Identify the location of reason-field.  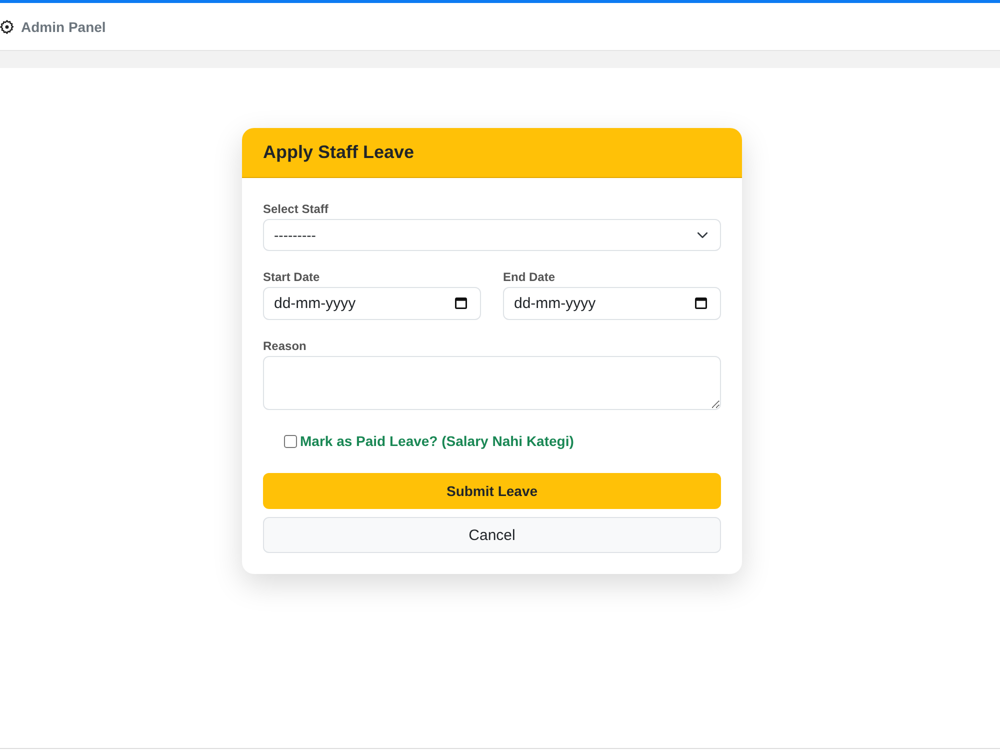
(492, 383).